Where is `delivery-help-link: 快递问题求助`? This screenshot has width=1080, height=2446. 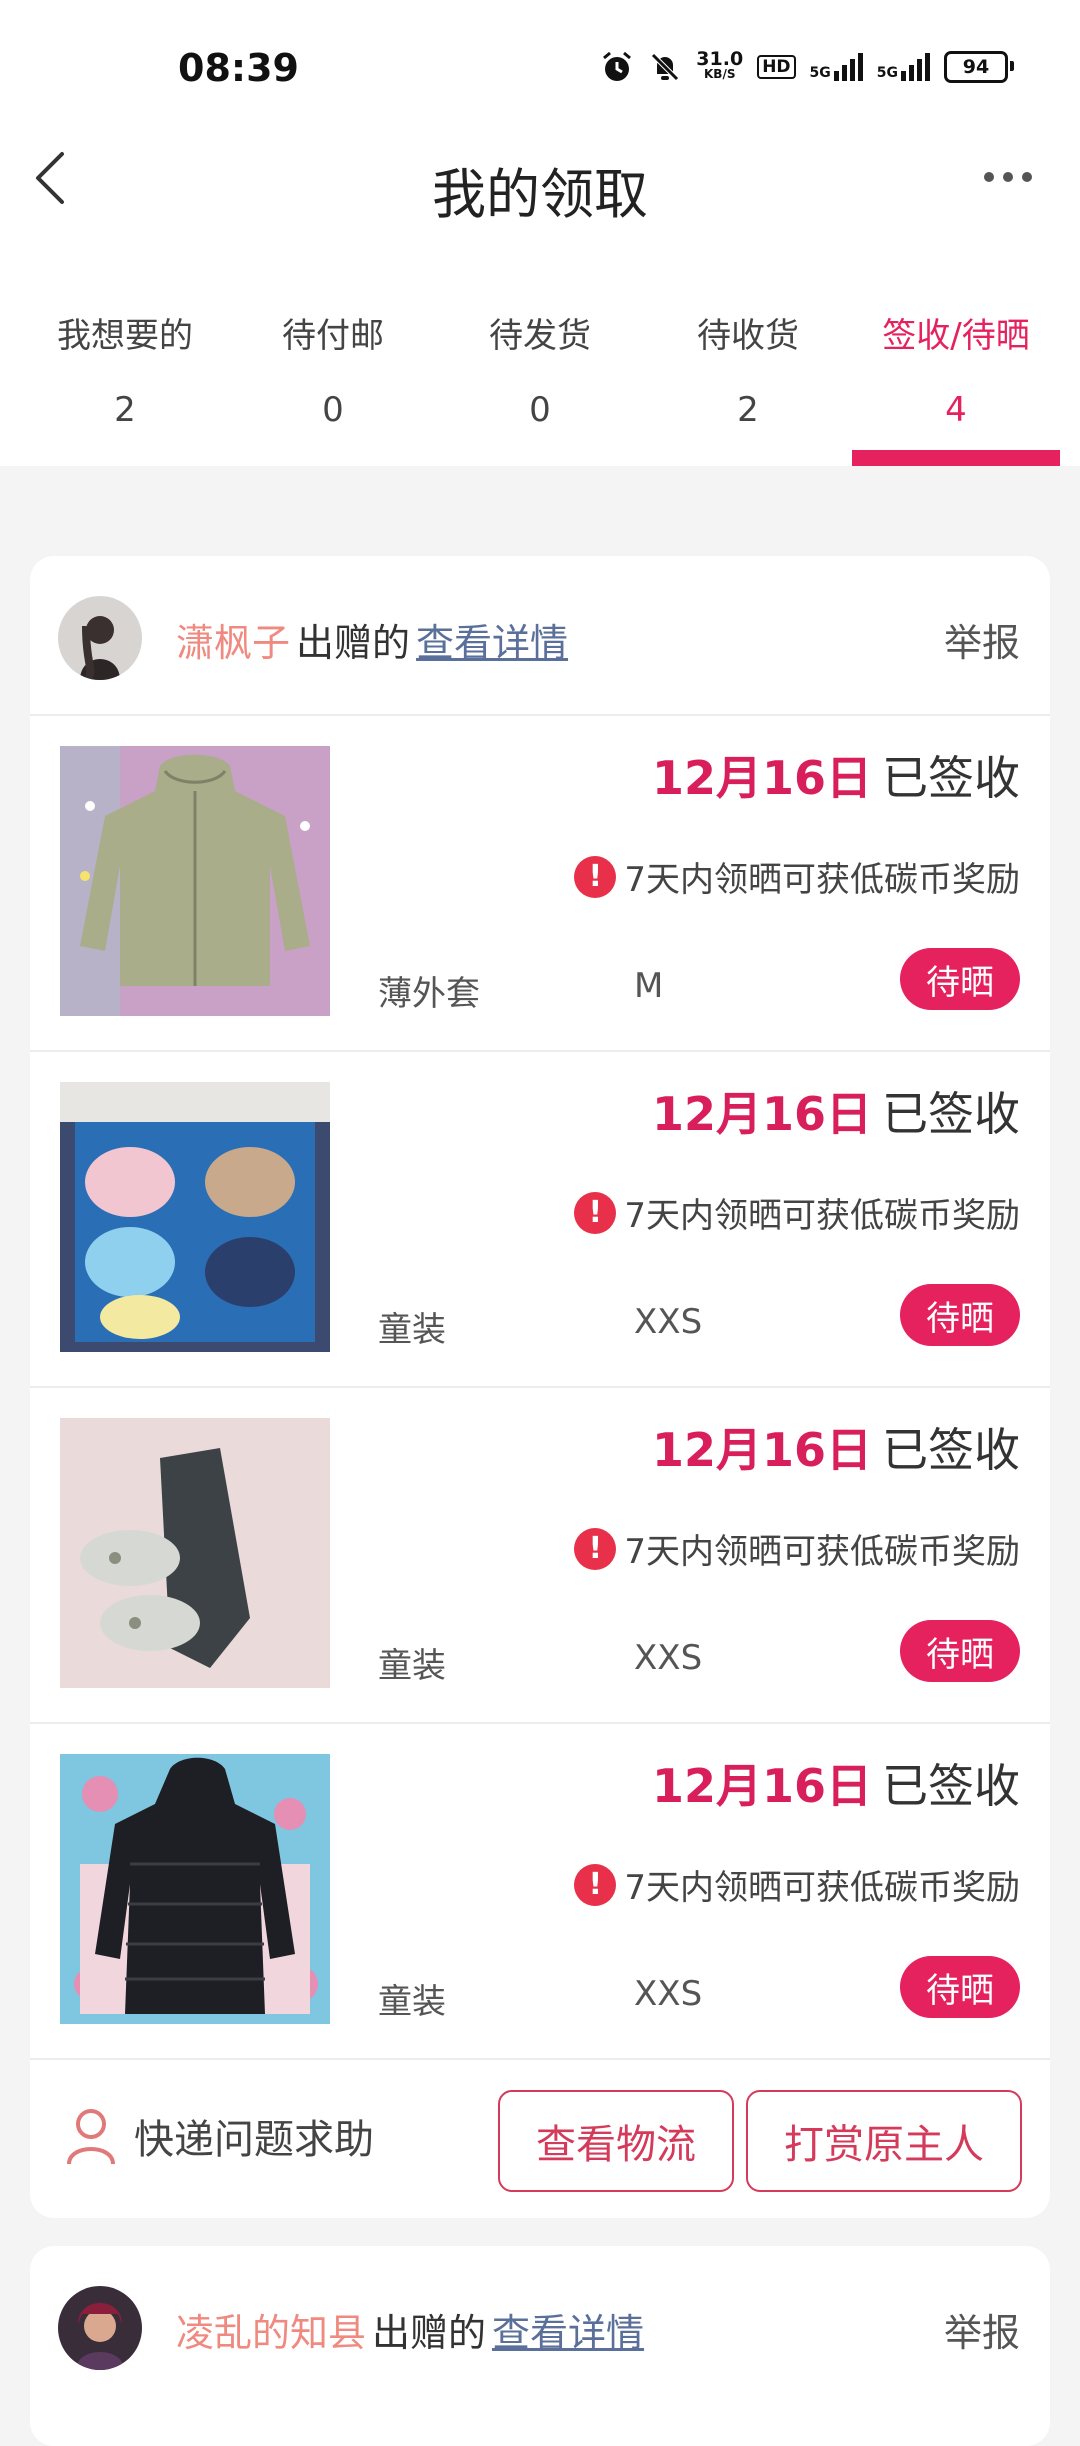
delivery-help-link: 快递问题求助 is located at coordinates (219, 2136).